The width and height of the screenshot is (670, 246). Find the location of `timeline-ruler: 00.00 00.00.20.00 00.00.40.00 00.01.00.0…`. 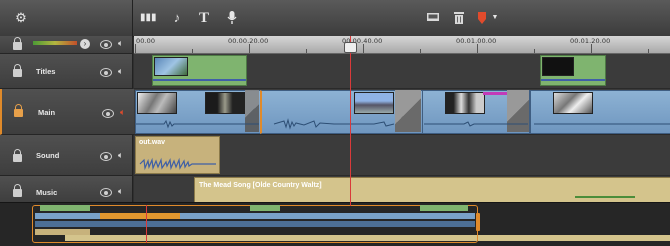

timeline-ruler: 00.00 00.00.20.00 00.00.40.00 00.01.00.0… is located at coordinates (402, 45).